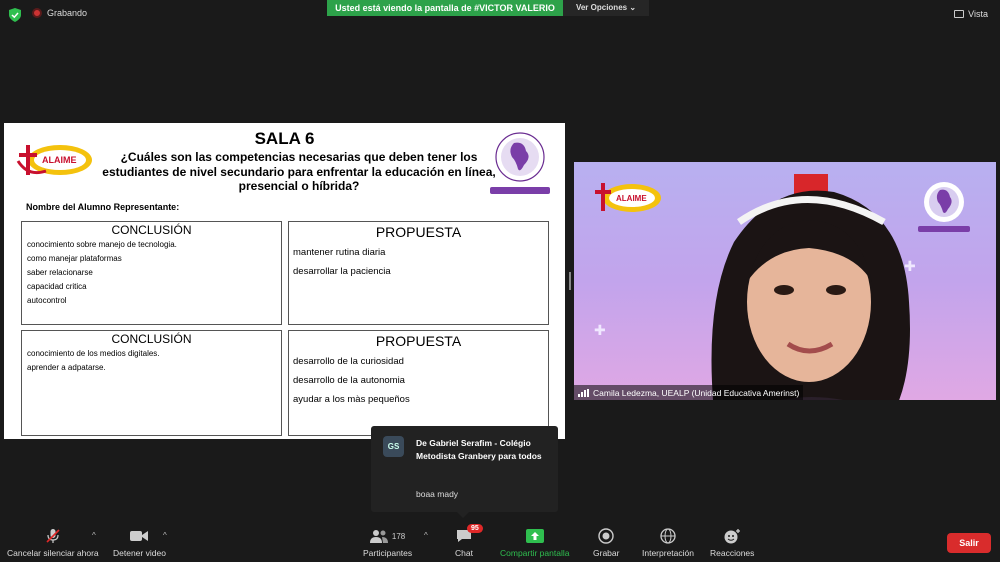 This screenshot has height=562, width=1000. What do you see at coordinates (732, 553) in the screenshot?
I see `reactions-label: Reacciones` at bounding box center [732, 553].